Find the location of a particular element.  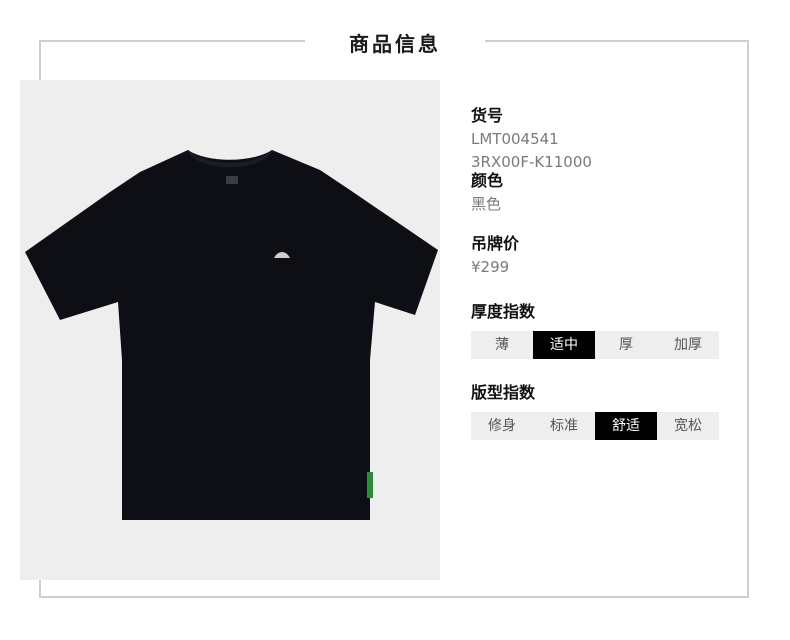

fit-option-selected: 舒适 is located at coordinates (626, 426).